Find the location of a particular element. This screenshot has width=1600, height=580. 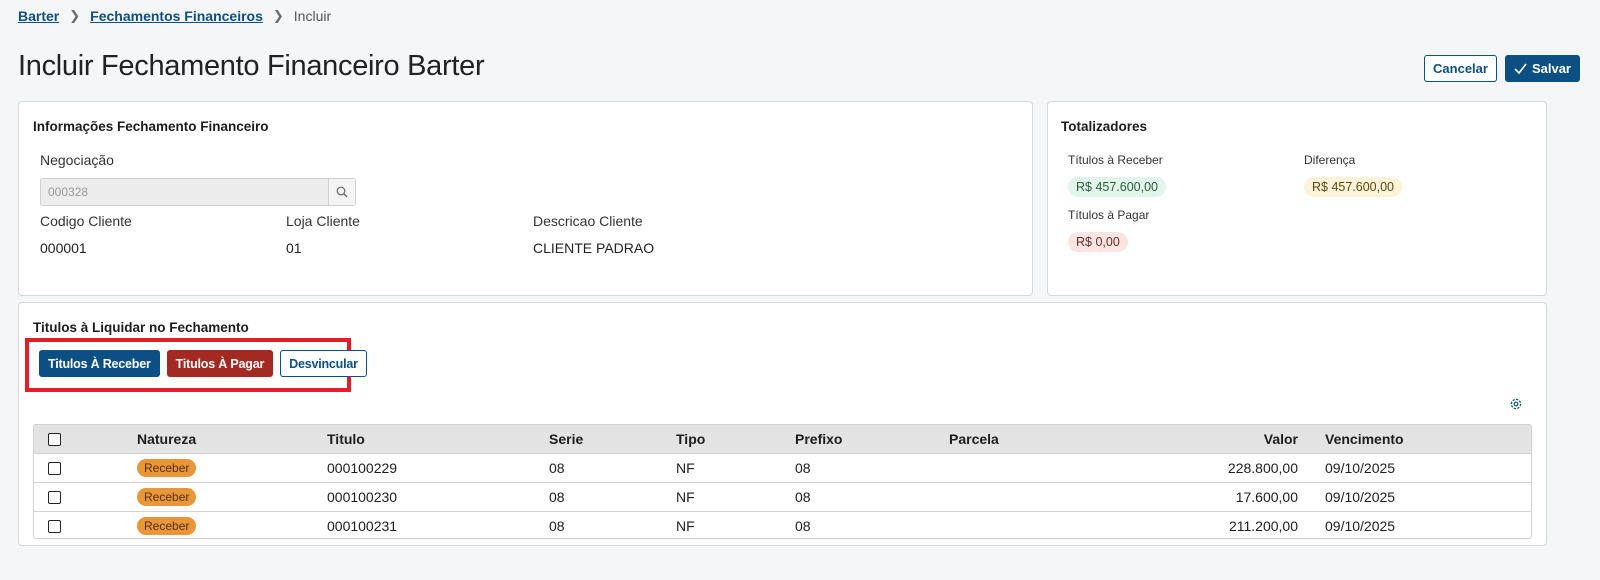

codigo-cliente-label: Codigo Cliente is located at coordinates (86, 221).